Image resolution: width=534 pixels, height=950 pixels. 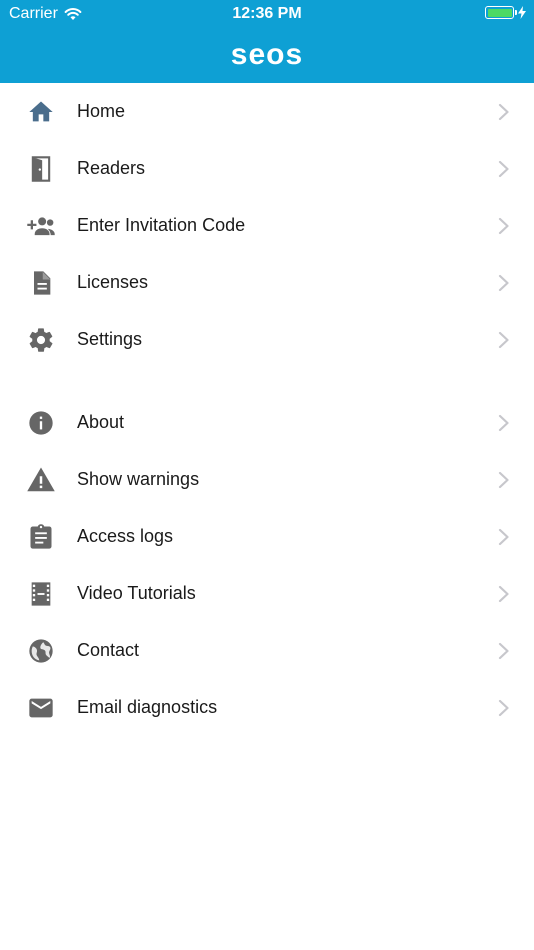 What do you see at coordinates (161, 225) in the screenshot?
I see `menu-item-label: Enter Invitation Code` at bounding box center [161, 225].